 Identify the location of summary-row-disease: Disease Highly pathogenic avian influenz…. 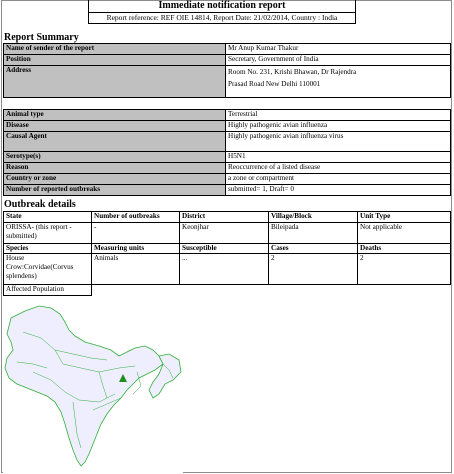
(227, 126).